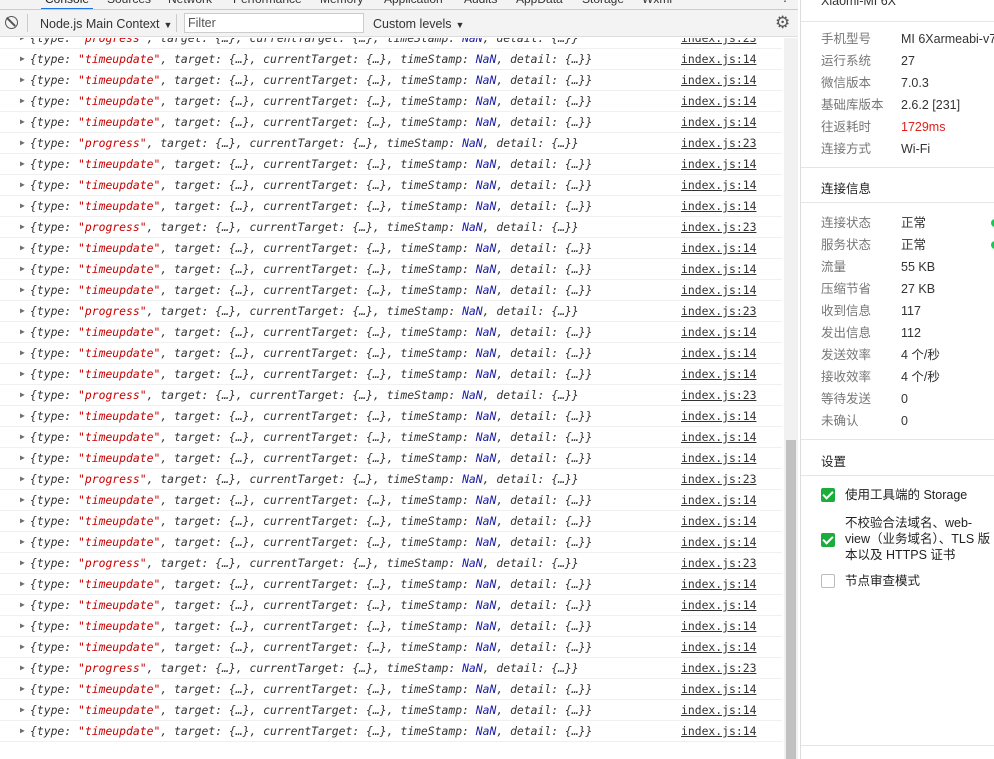  I want to click on tab-sources: Sources, so click(129, 3).